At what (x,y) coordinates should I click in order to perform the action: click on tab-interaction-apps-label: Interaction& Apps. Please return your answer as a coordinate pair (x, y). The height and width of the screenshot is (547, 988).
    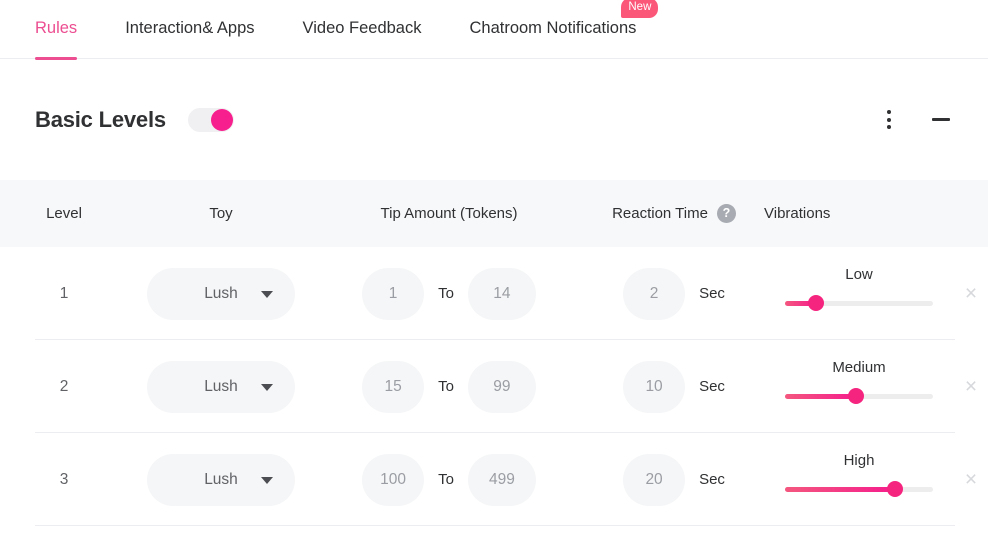
    Looking at the image, I should click on (190, 27).